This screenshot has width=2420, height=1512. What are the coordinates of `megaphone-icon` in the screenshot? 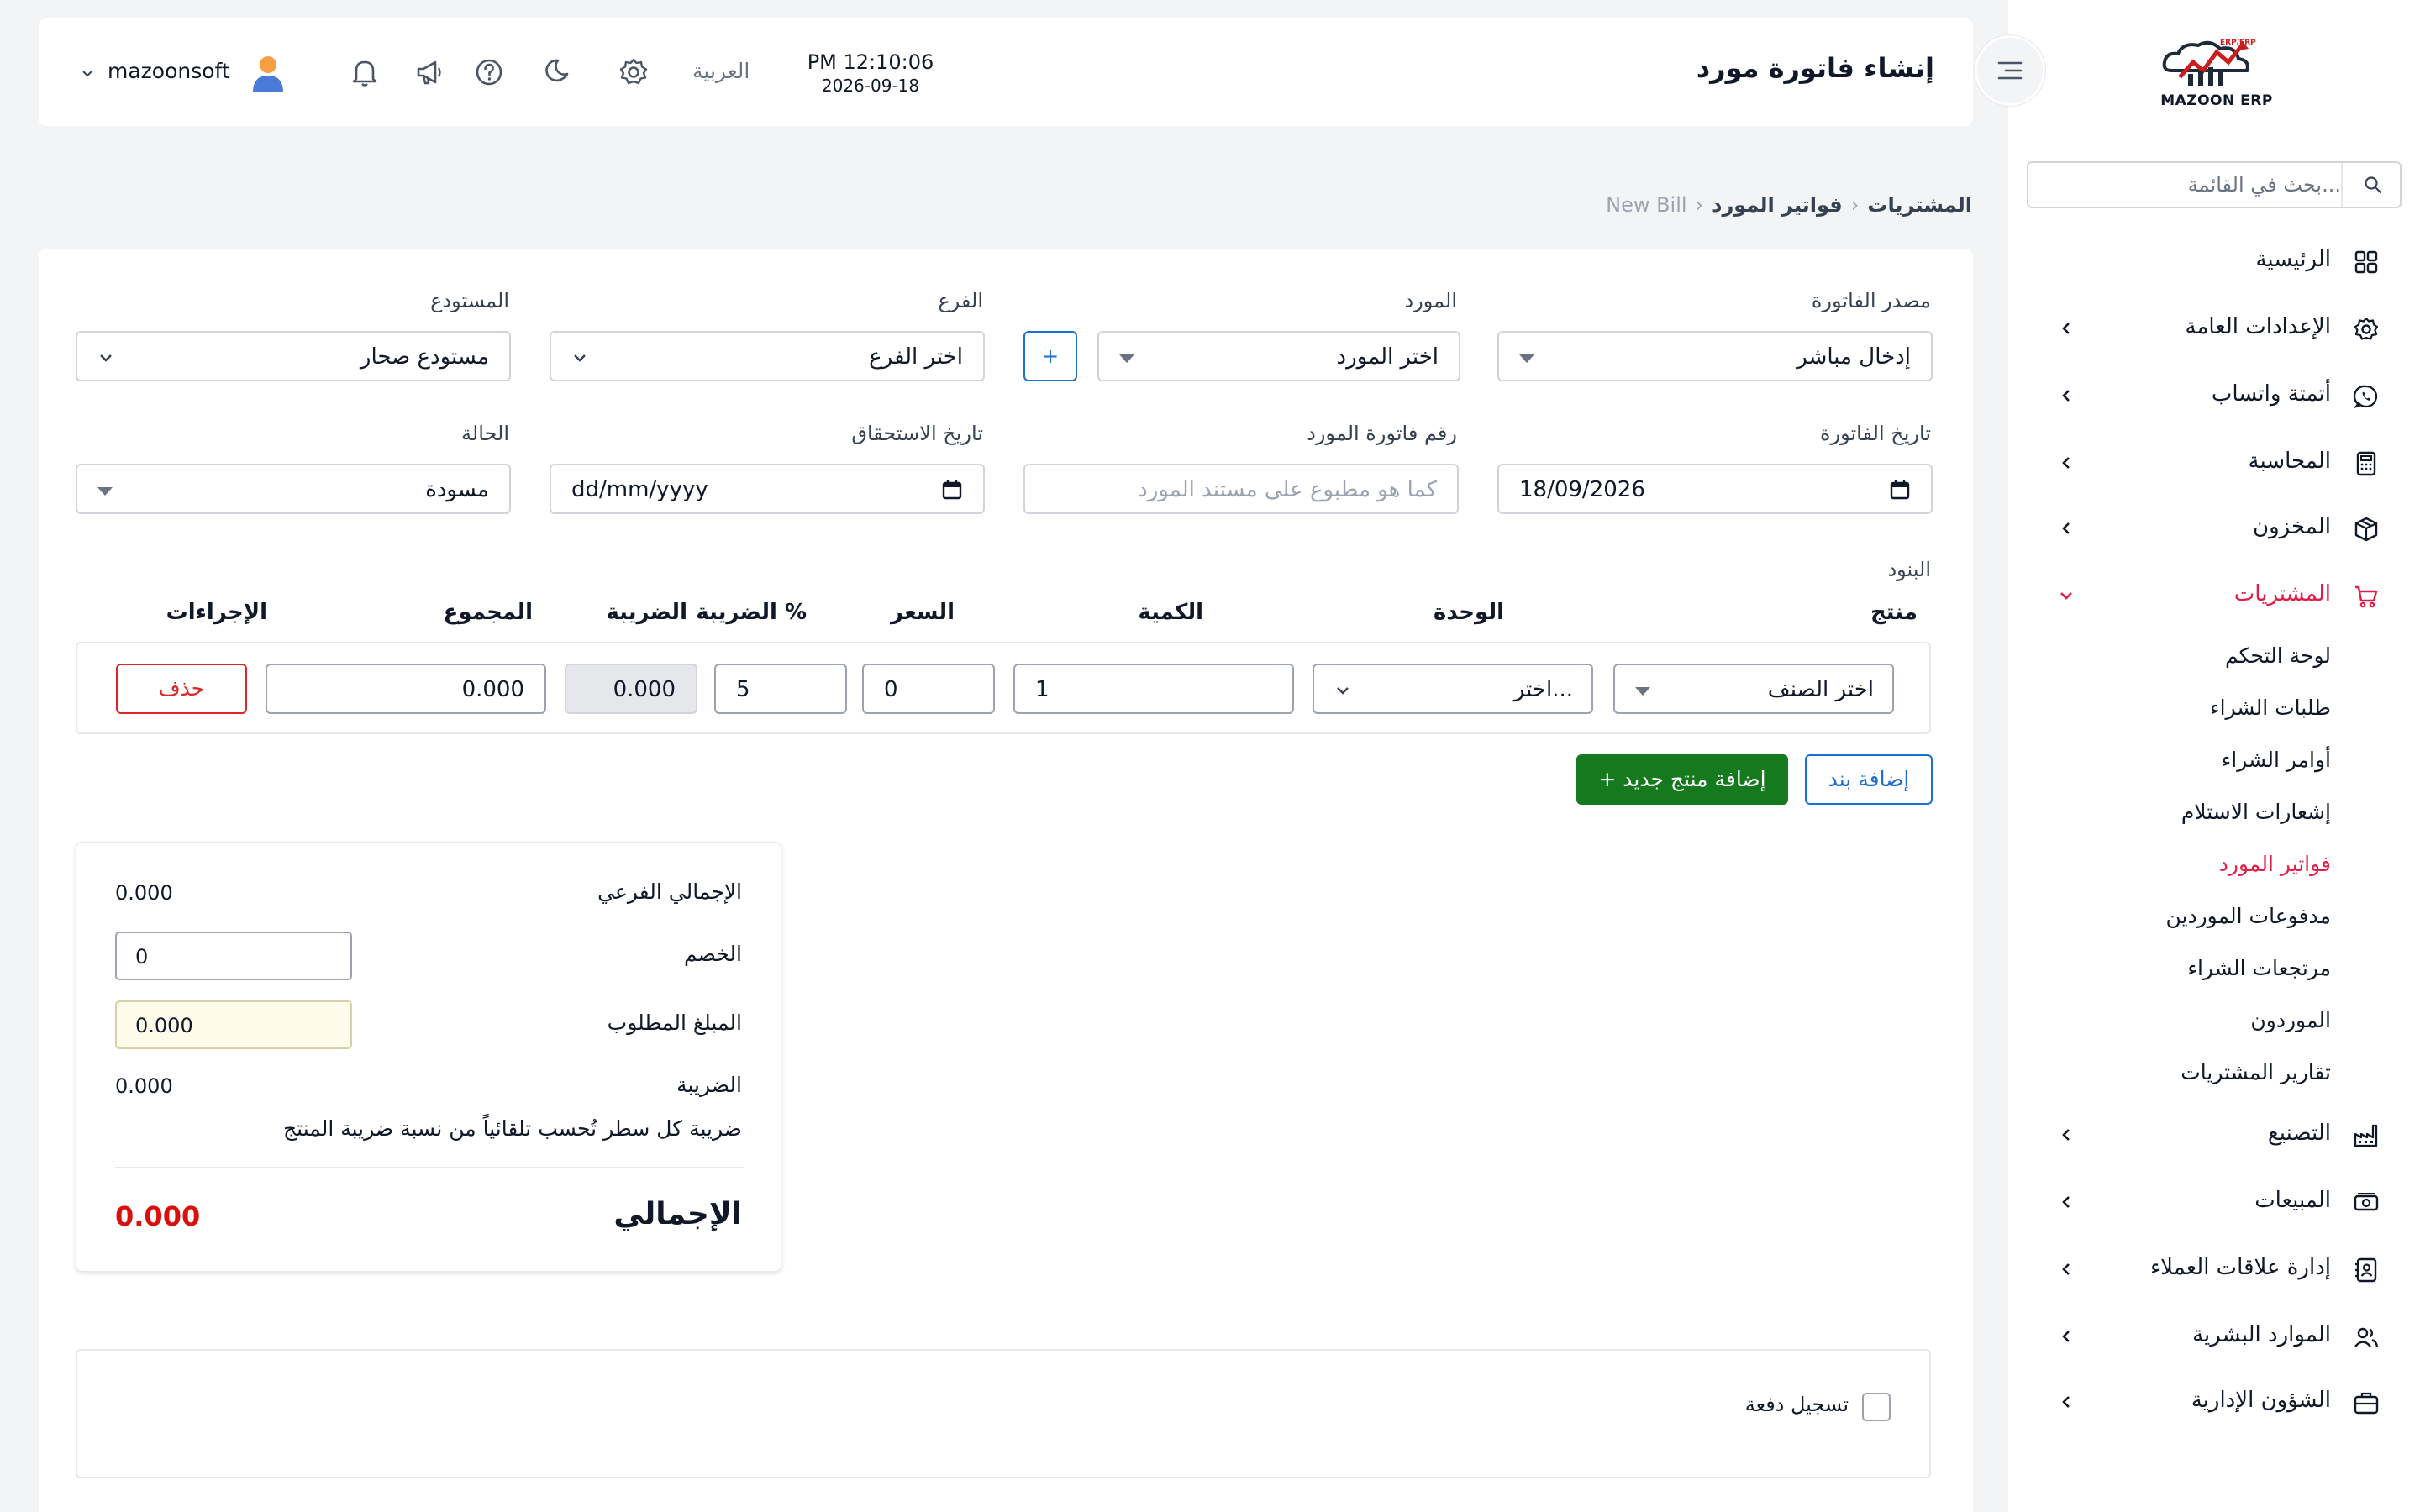 It's located at (430, 72).